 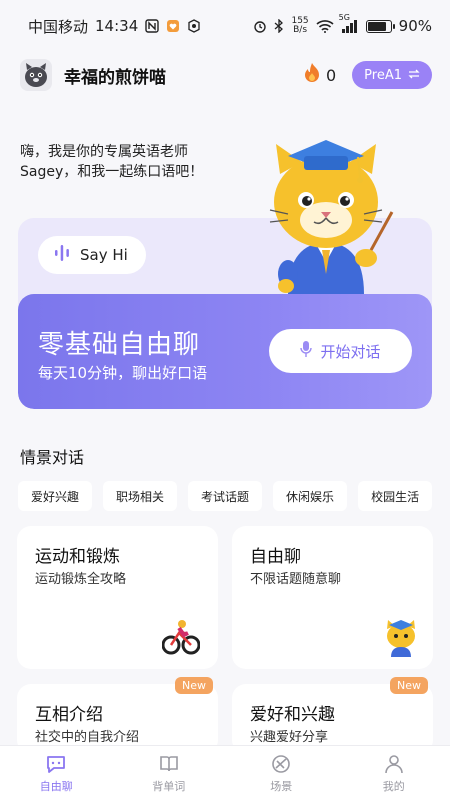 I want to click on nav-item-vocabulary: 背单词, so click(x=169, y=773).